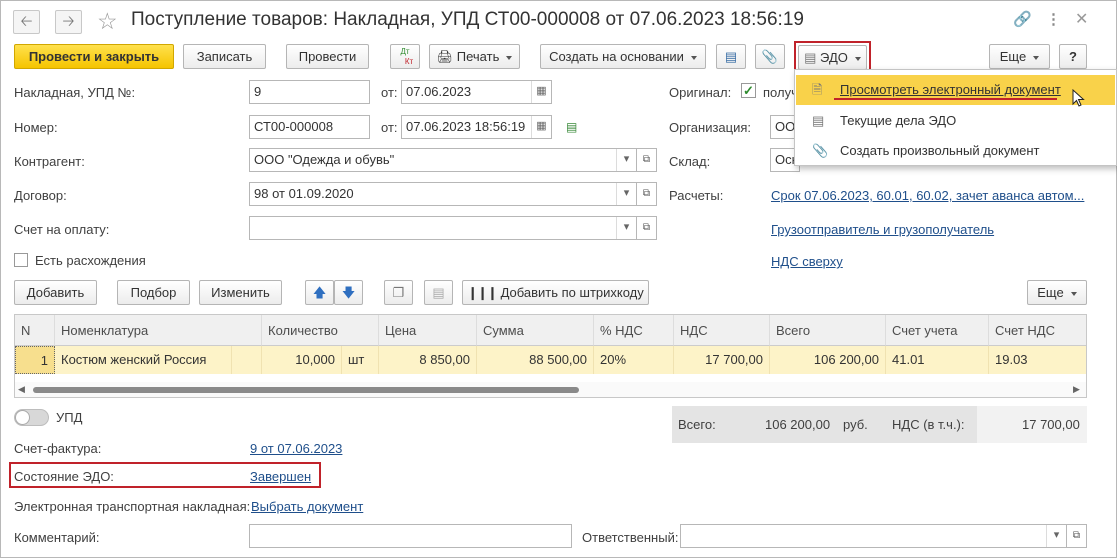 The height and width of the screenshot is (558, 1117). What do you see at coordinates (153, 292) in the screenshot?
I see `pick-button: Подбор` at bounding box center [153, 292].